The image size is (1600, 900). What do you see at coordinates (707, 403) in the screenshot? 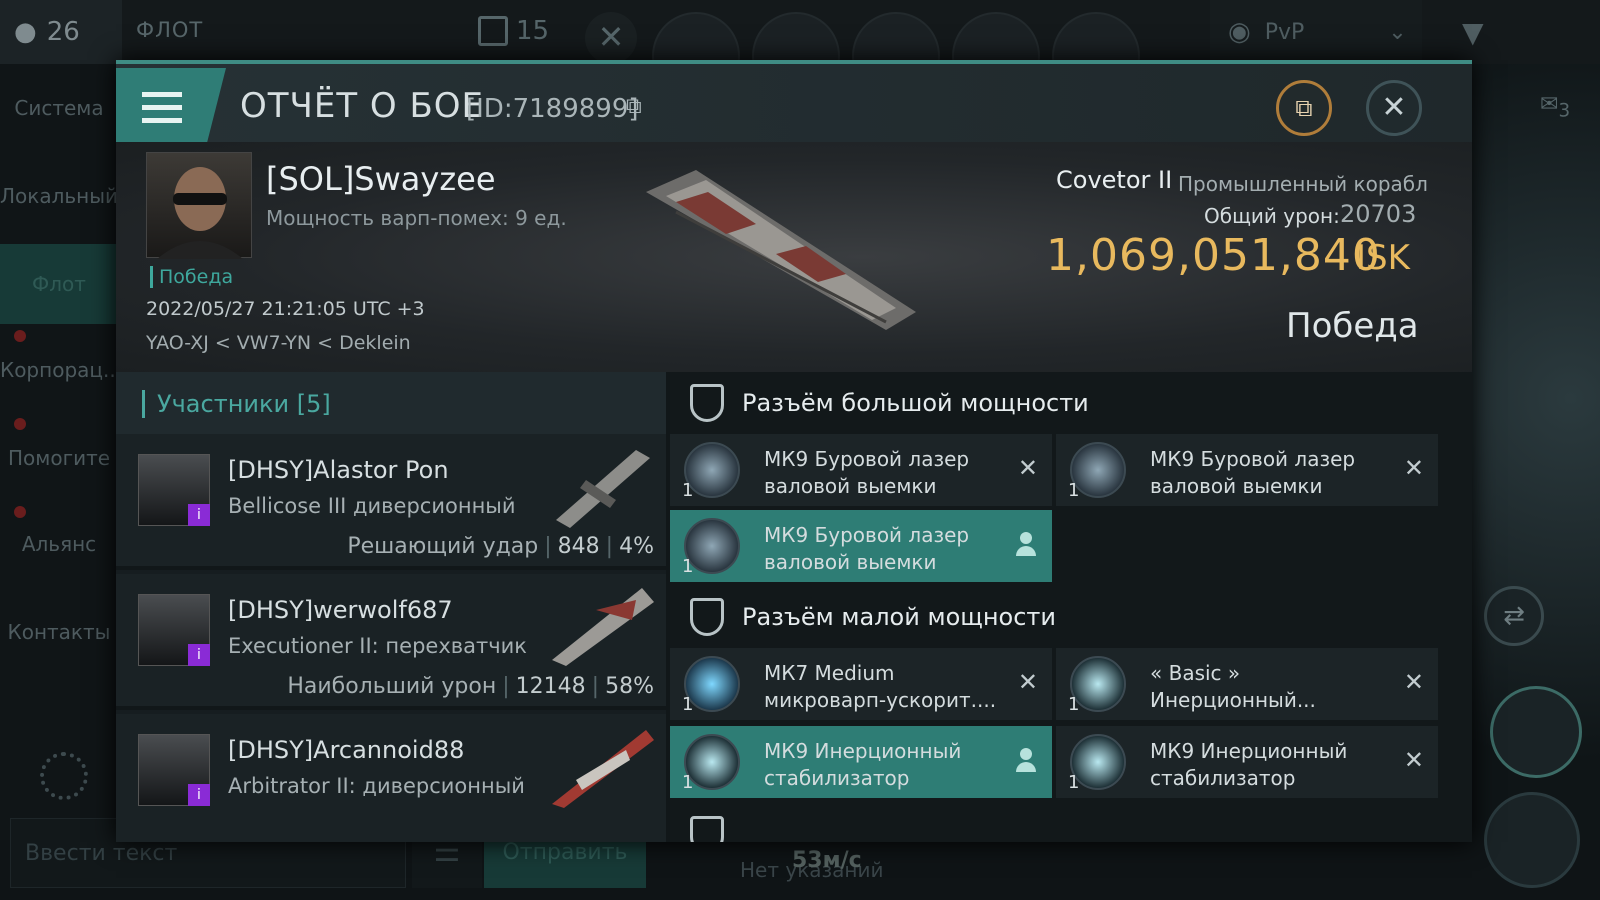
I see `high-slot-icon` at bounding box center [707, 403].